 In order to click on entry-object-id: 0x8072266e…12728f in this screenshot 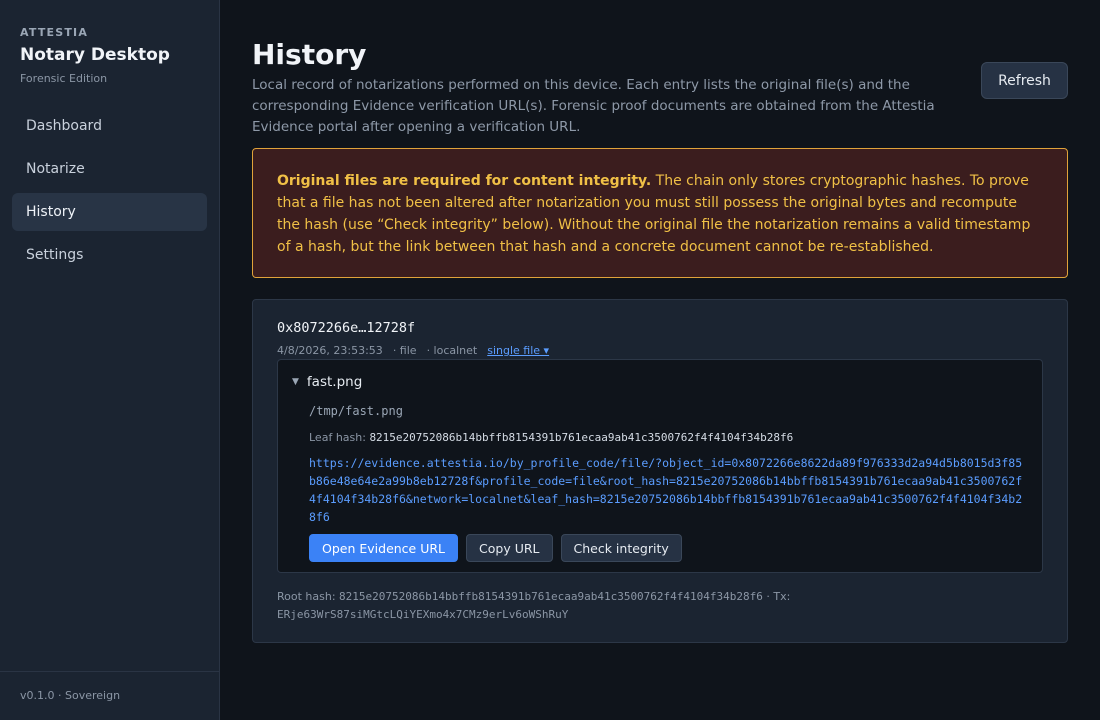, I will do `click(346, 328)`.